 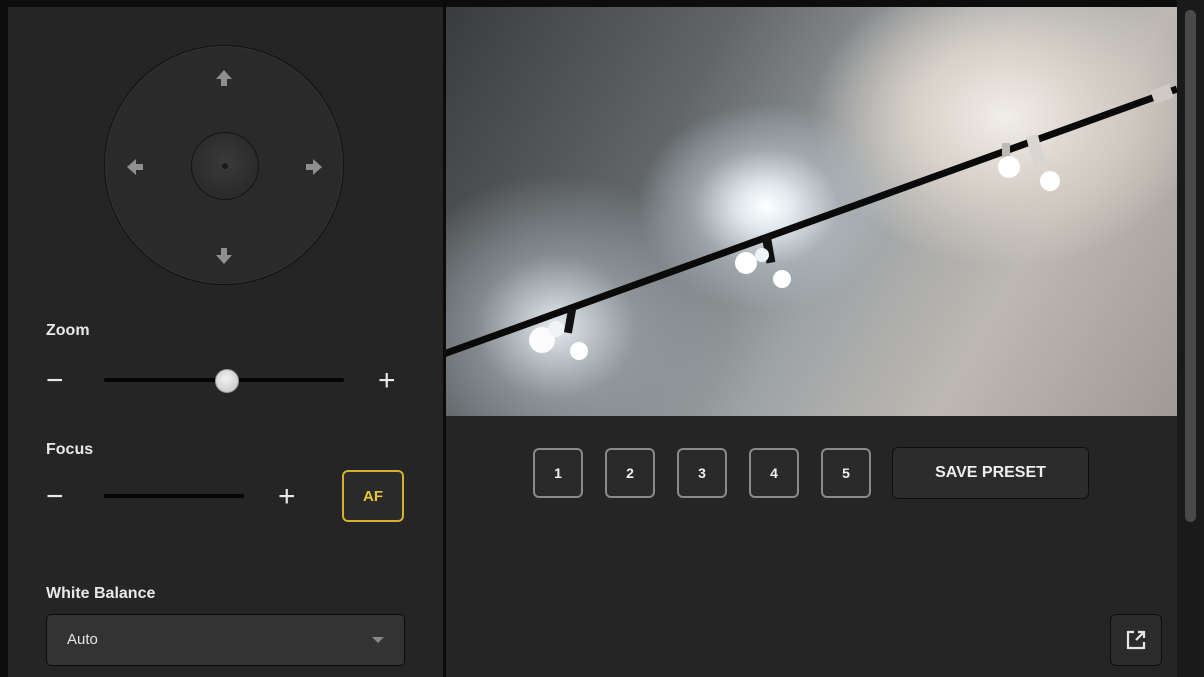 What do you see at coordinates (4, 338) in the screenshot?
I see `window-left-edge` at bounding box center [4, 338].